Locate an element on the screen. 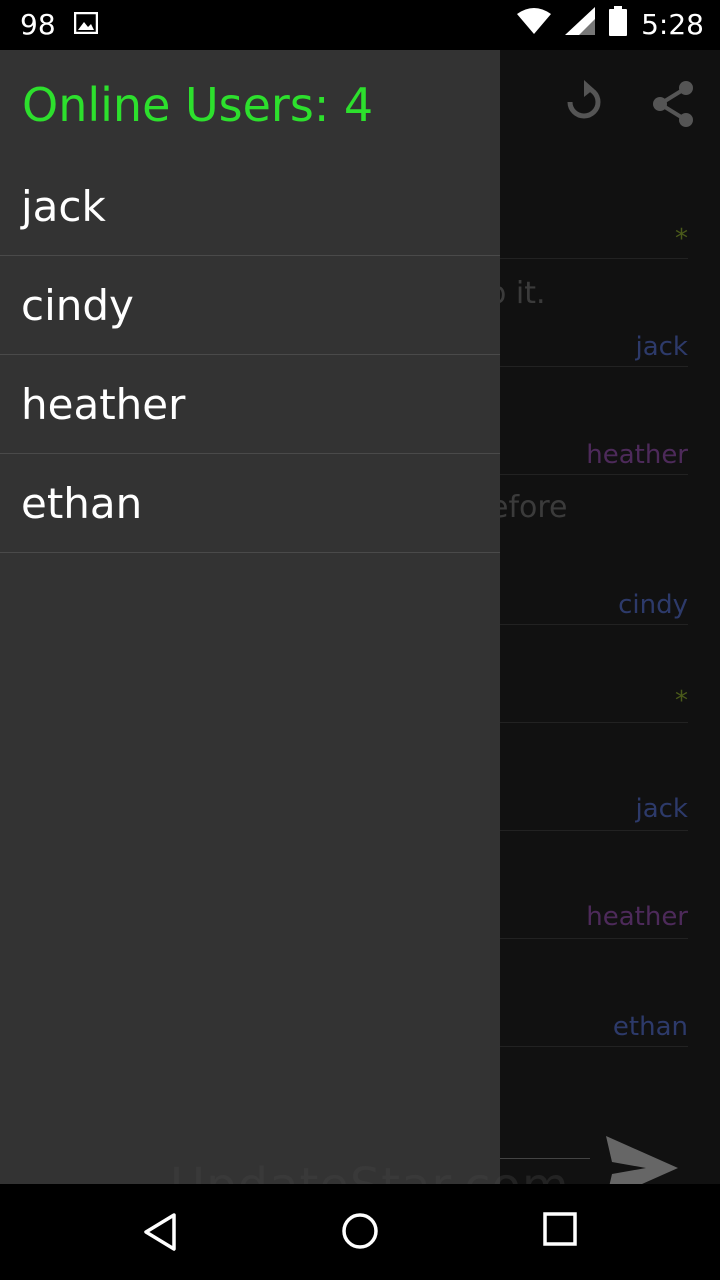 The image size is (720, 1280). home-icon is located at coordinates (360, 1233).